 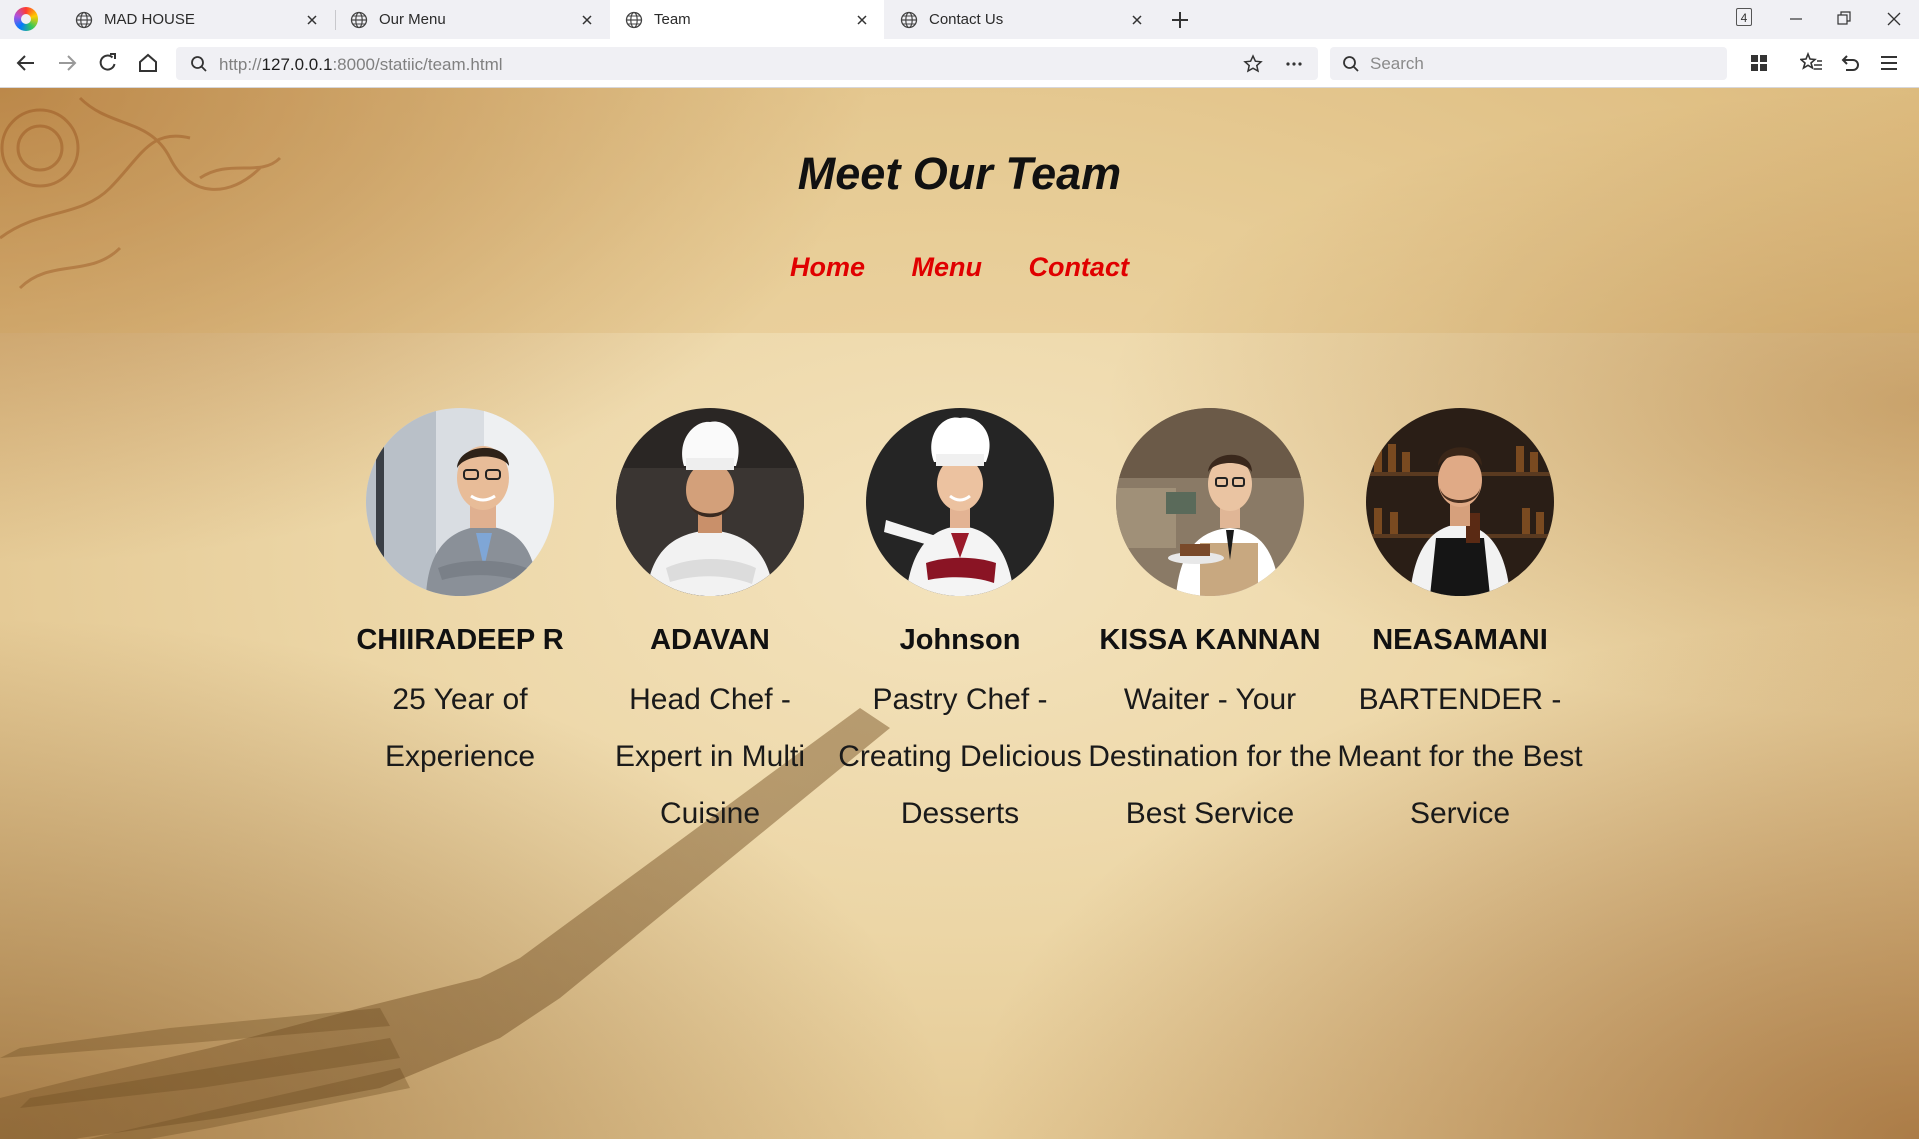 What do you see at coordinates (460, 640) in the screenshot?
I see `member-name: CHIIRADEEP R` at bounding box center [460, 640].